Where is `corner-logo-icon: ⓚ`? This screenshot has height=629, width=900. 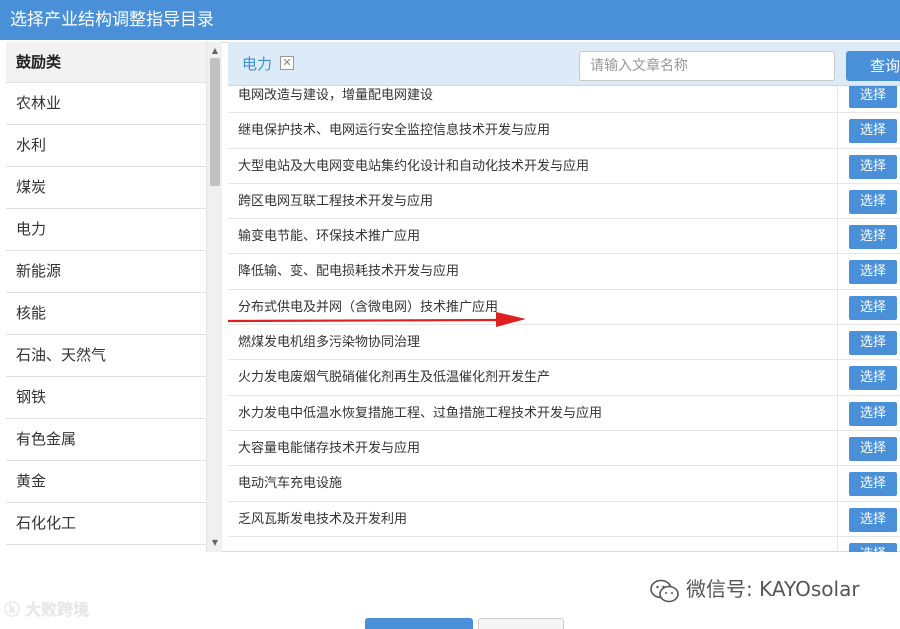
corner-logo-icon: ⓚ is located at coordinates (15, 609).